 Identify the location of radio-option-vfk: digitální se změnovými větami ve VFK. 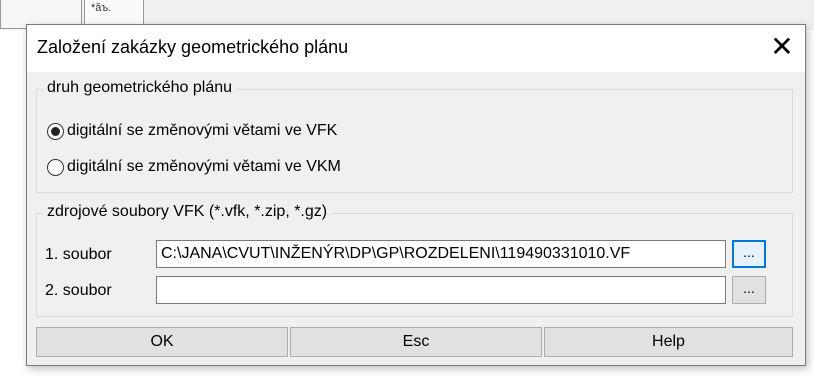
(192, 131).